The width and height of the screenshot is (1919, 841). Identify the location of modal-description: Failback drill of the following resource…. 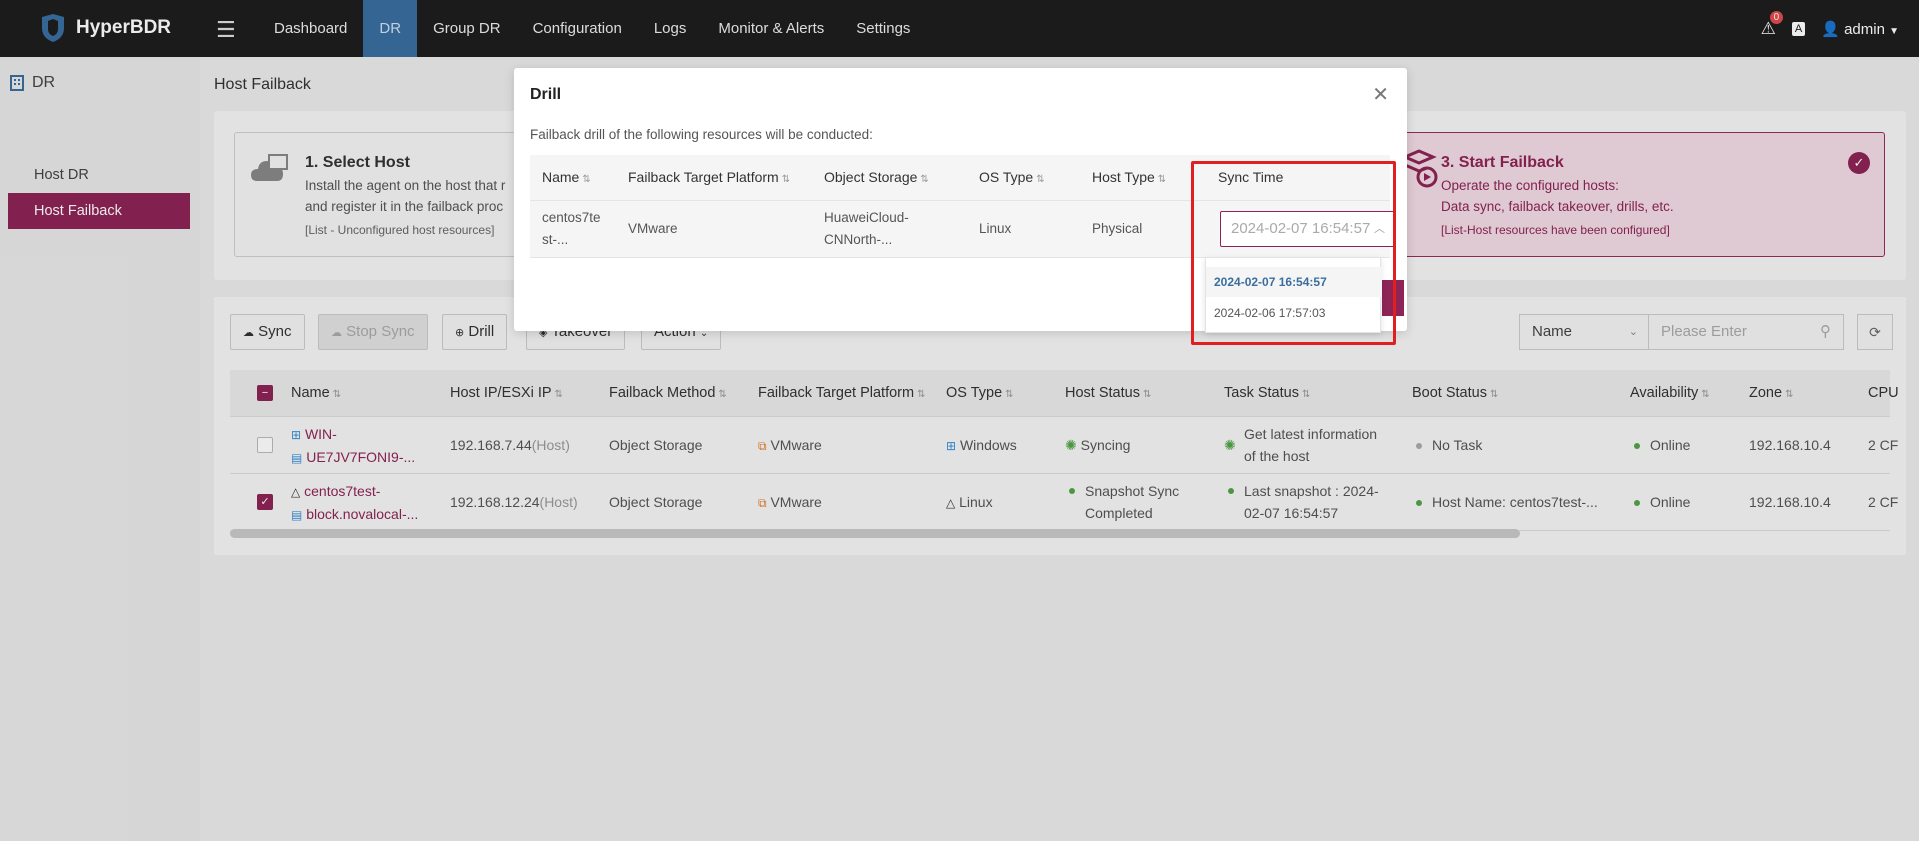
(701, 134).